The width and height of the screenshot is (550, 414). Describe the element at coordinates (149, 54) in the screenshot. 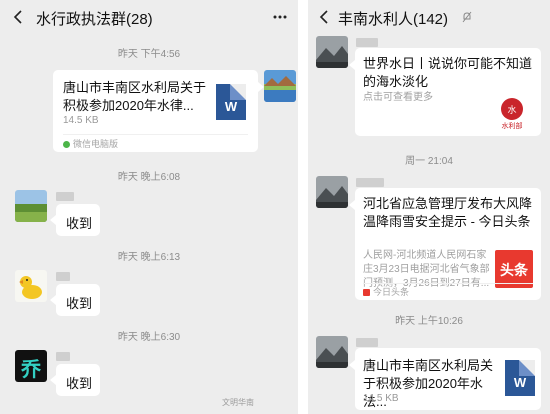

I see `timestamp: 昨天 下午4:56` at that location.